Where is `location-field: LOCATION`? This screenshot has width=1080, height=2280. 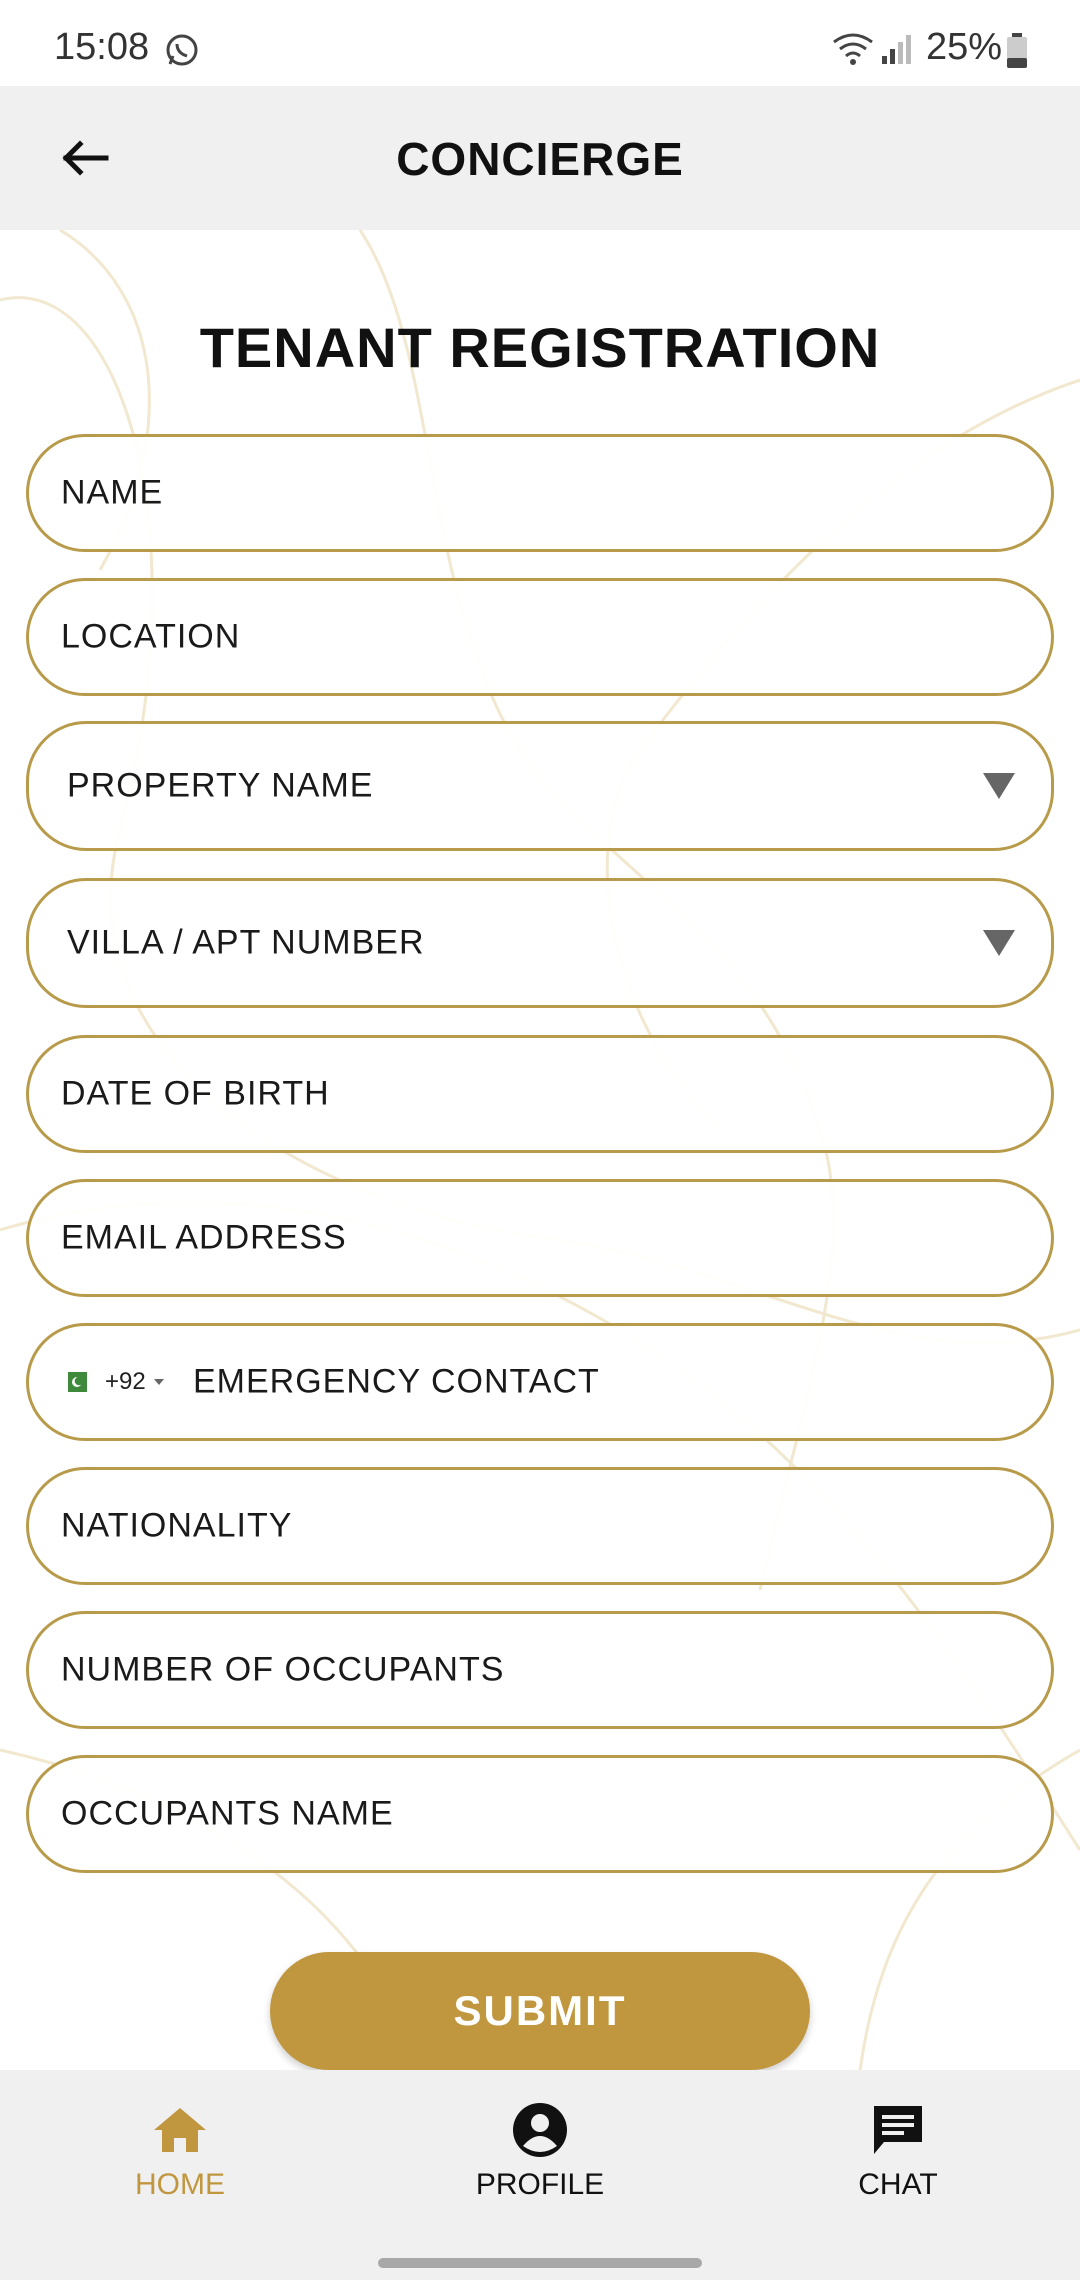
location-field: LOCATION is located at coordinates (540, 637).